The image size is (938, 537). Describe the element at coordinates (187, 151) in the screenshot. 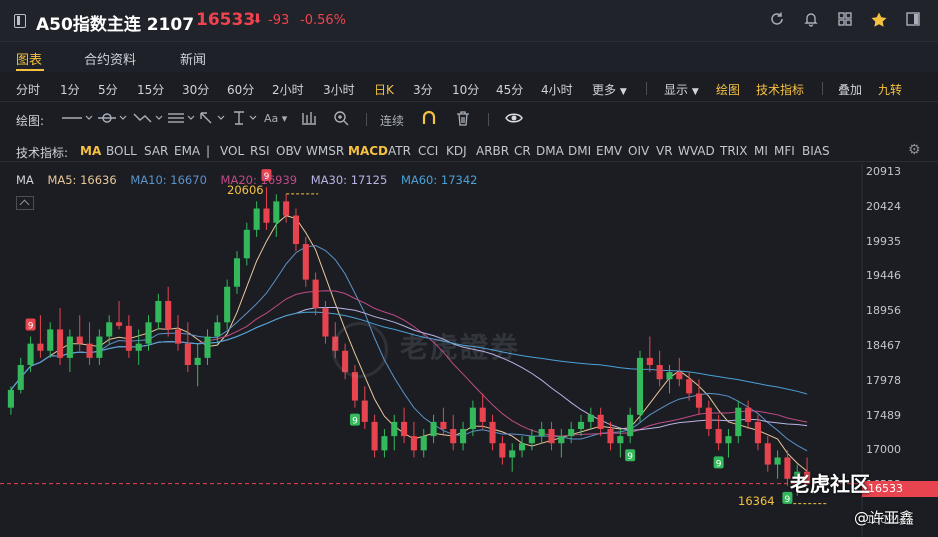

I see `indicator-ema: EMA` at that location.